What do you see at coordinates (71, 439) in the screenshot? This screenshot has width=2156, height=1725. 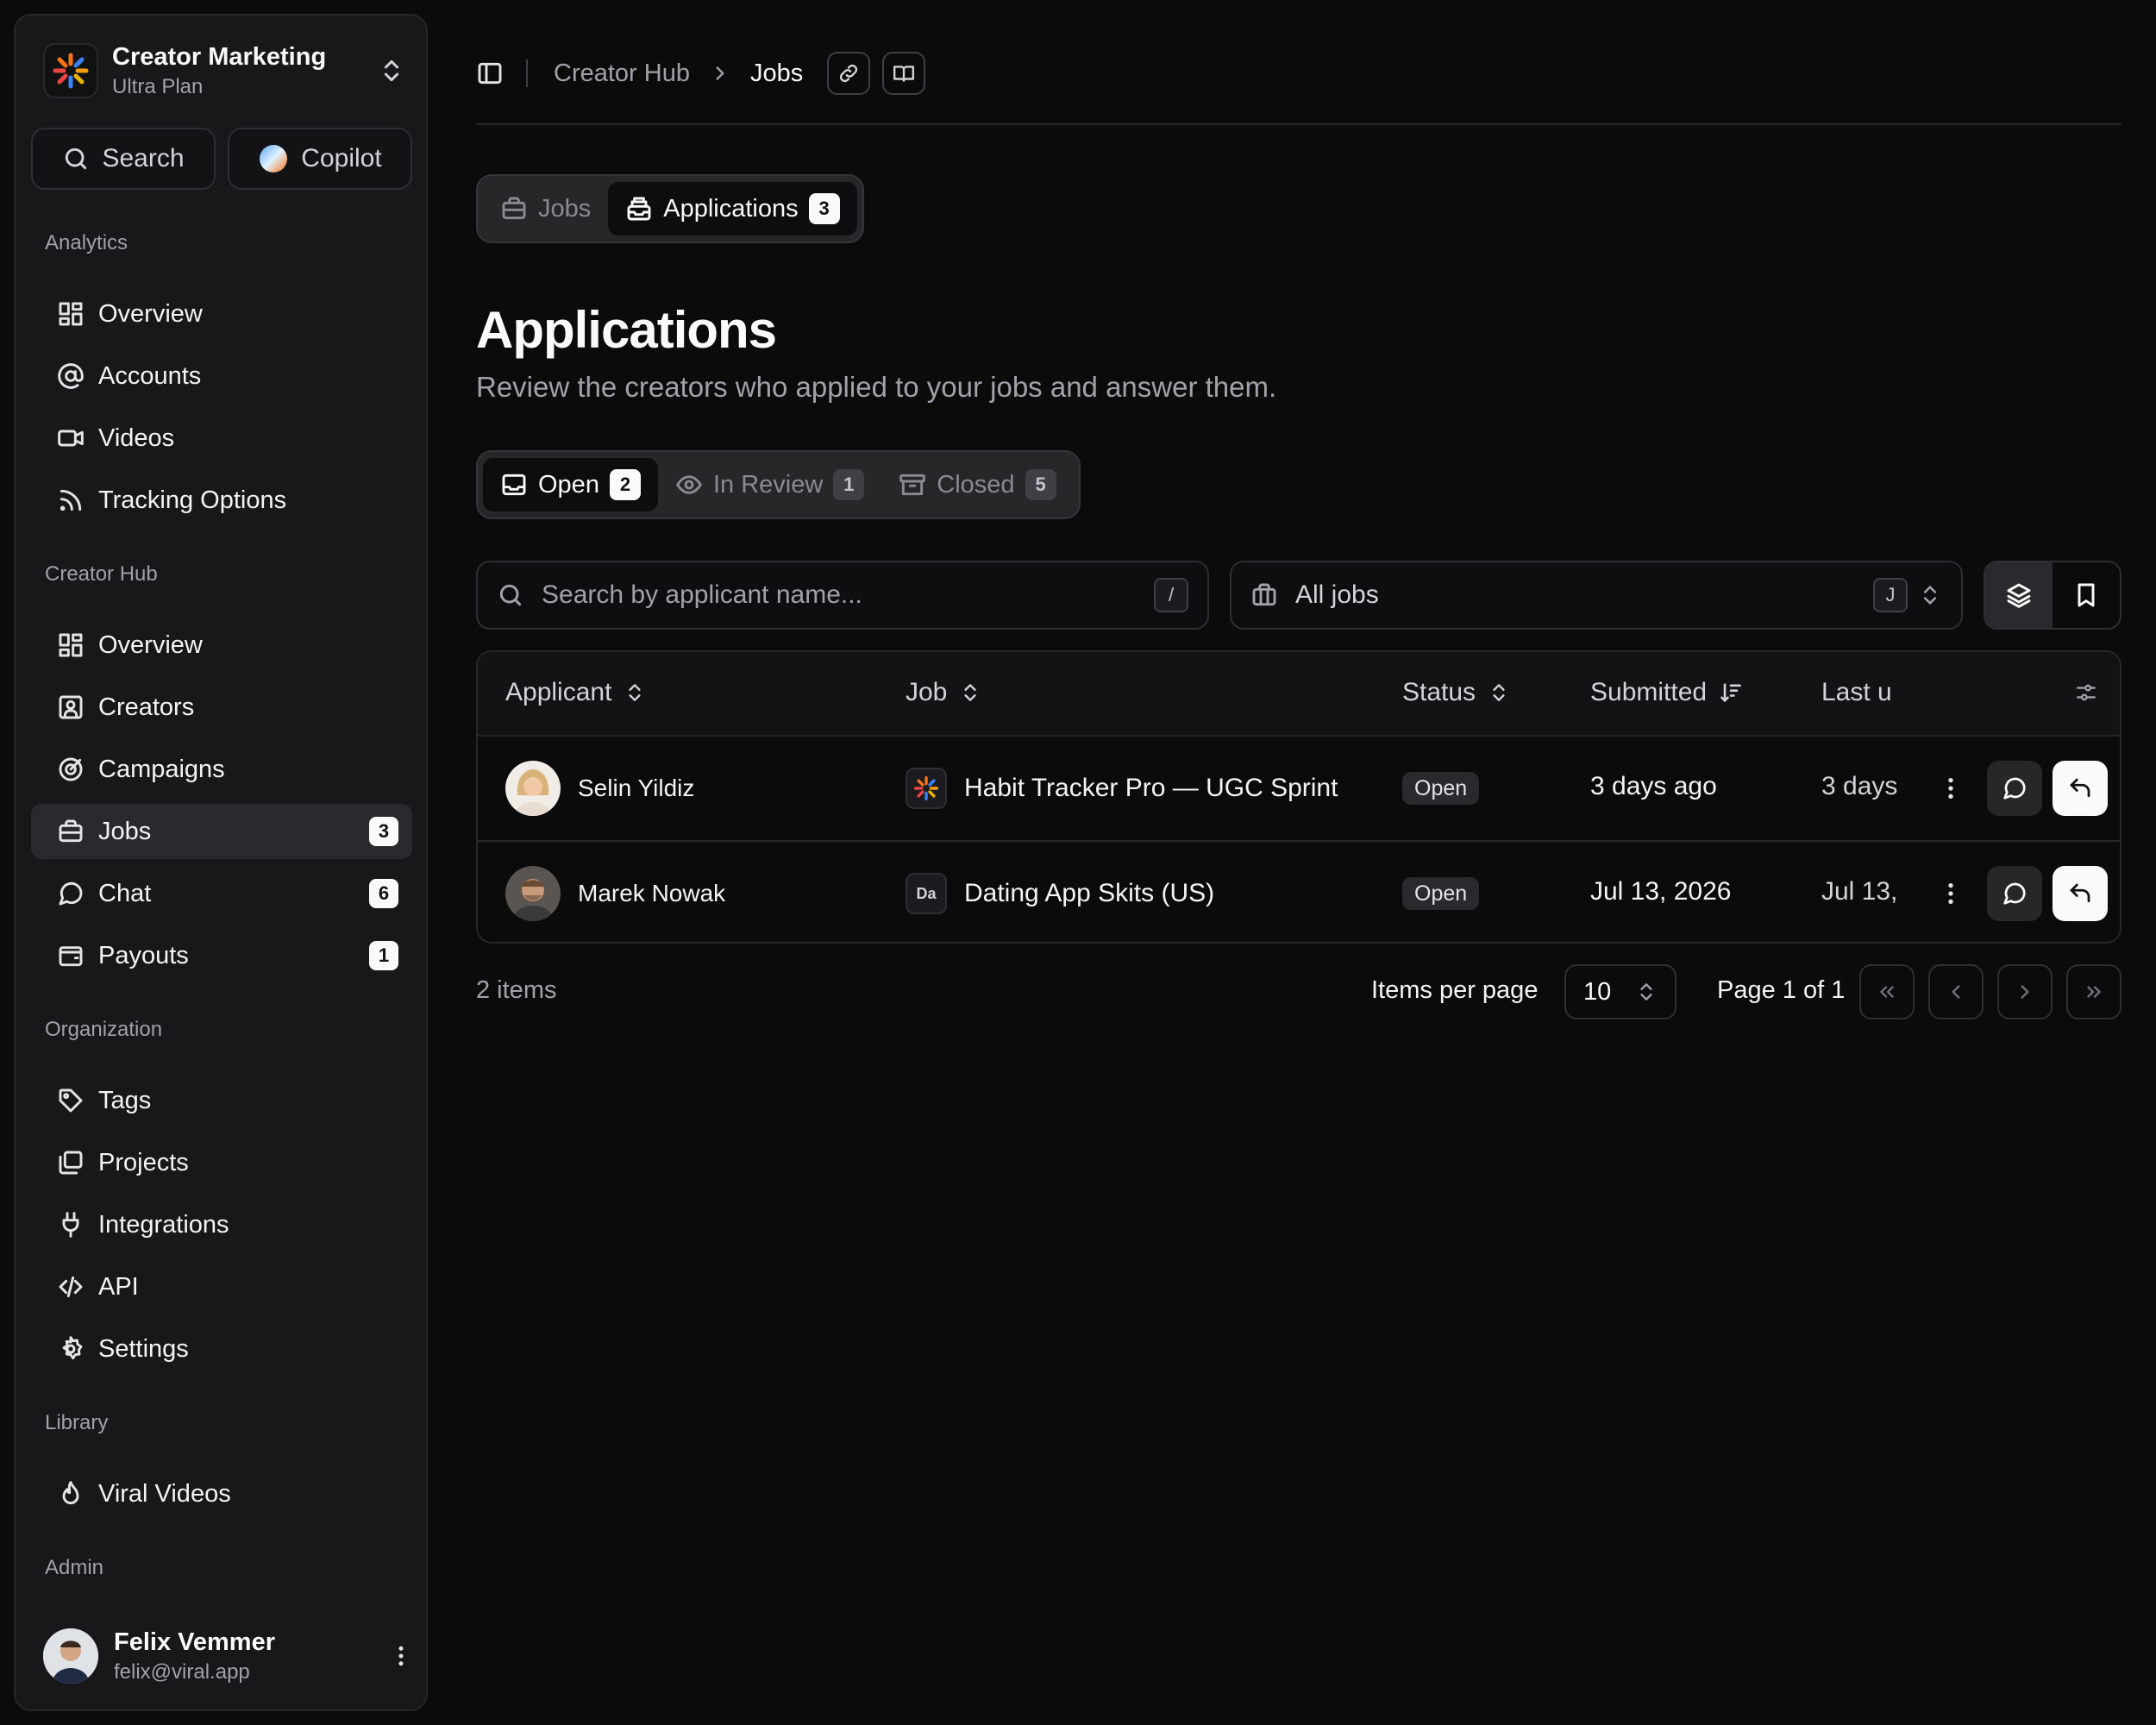 I see `video-icon` at bounding box center [71, 439].